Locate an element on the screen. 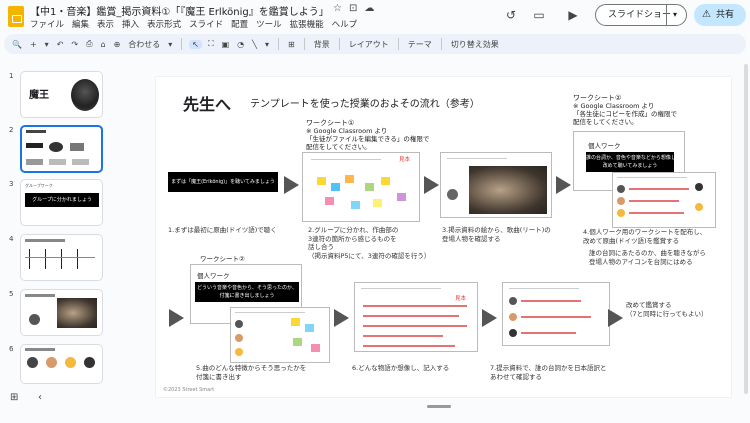 The image size is (750, 423). undo-icon: ↶ is located at coordinates (60, 44).